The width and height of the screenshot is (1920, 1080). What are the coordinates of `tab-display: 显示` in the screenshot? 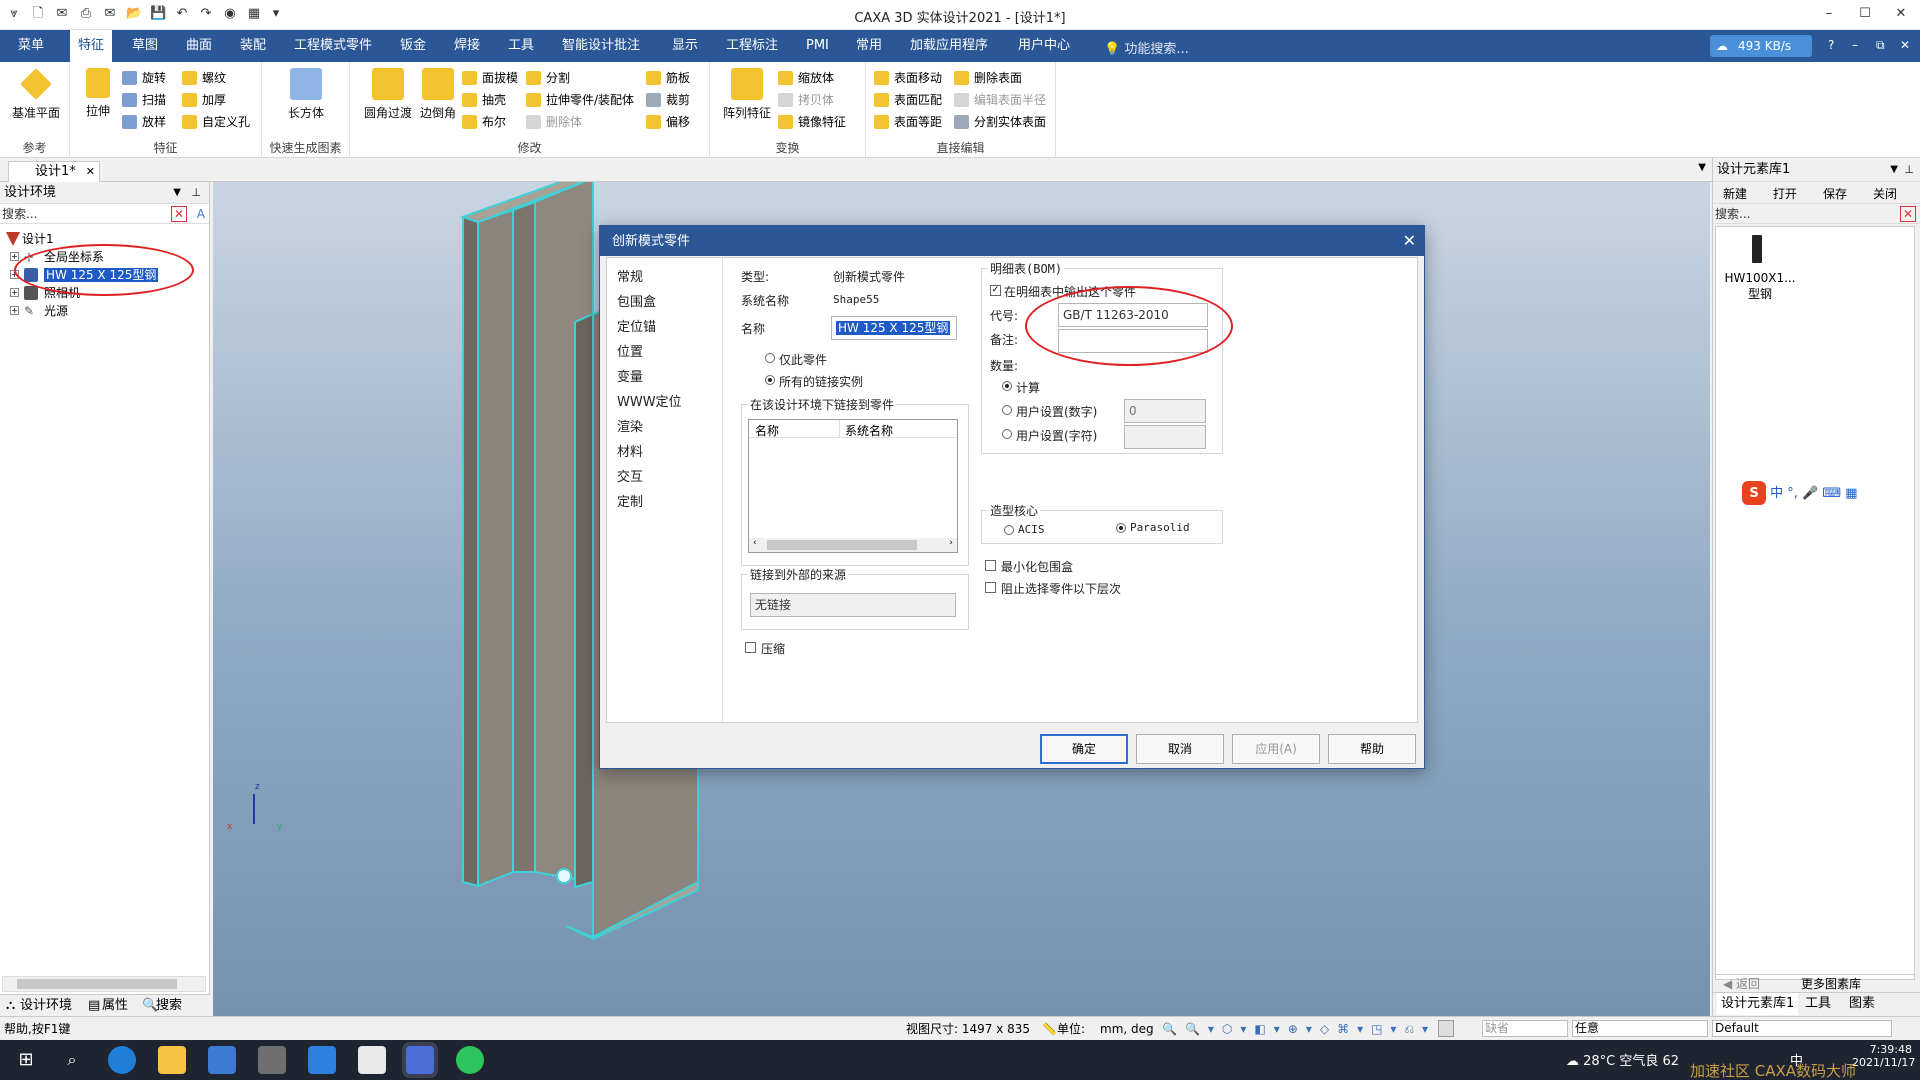 It's located at (685, 46).